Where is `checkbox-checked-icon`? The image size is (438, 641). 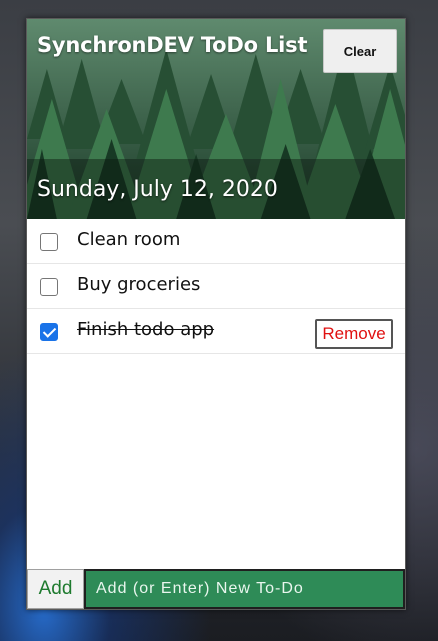
checkbox-checked-icon is located at coordinates (49, 332).